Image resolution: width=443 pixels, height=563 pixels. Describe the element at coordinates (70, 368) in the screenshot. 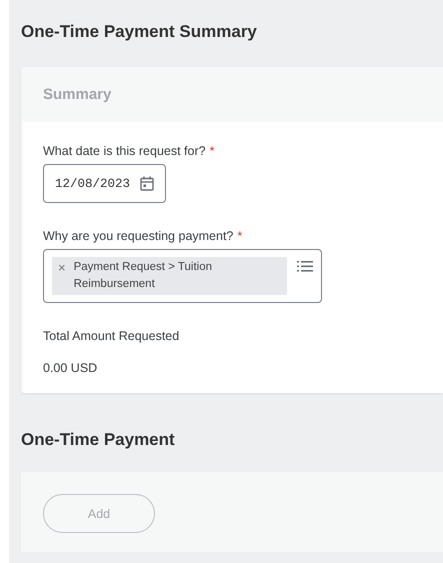

I see `field-value: 0.00 USD` at that location.